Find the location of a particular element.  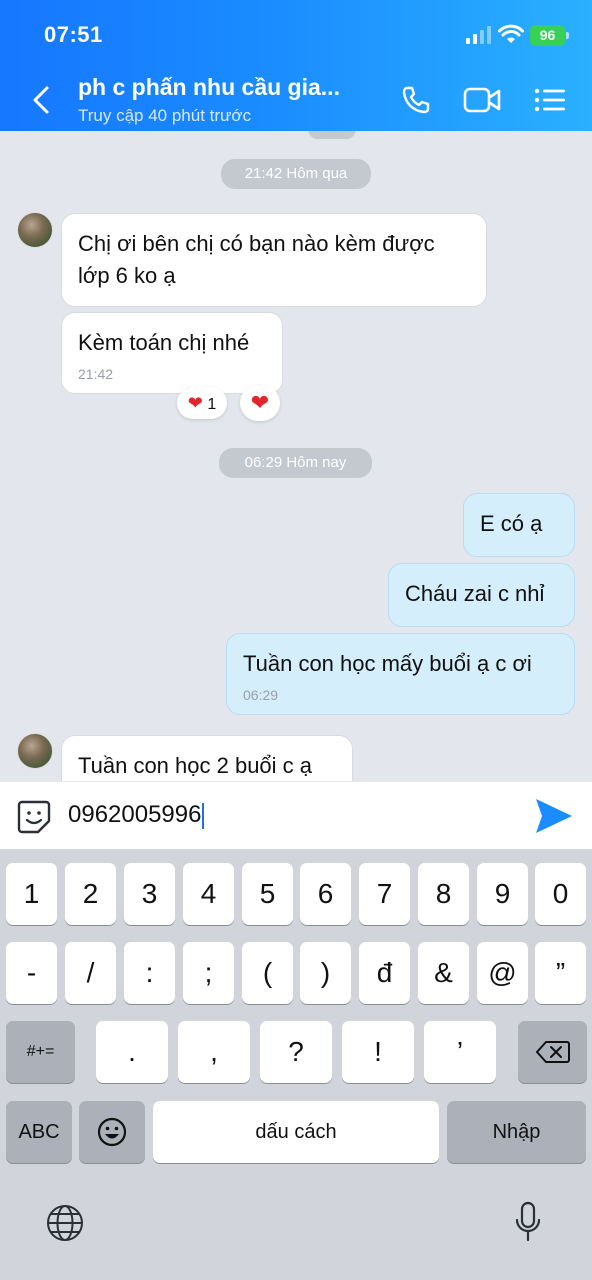

backspace-icon is located at coordinates (552, 1052).